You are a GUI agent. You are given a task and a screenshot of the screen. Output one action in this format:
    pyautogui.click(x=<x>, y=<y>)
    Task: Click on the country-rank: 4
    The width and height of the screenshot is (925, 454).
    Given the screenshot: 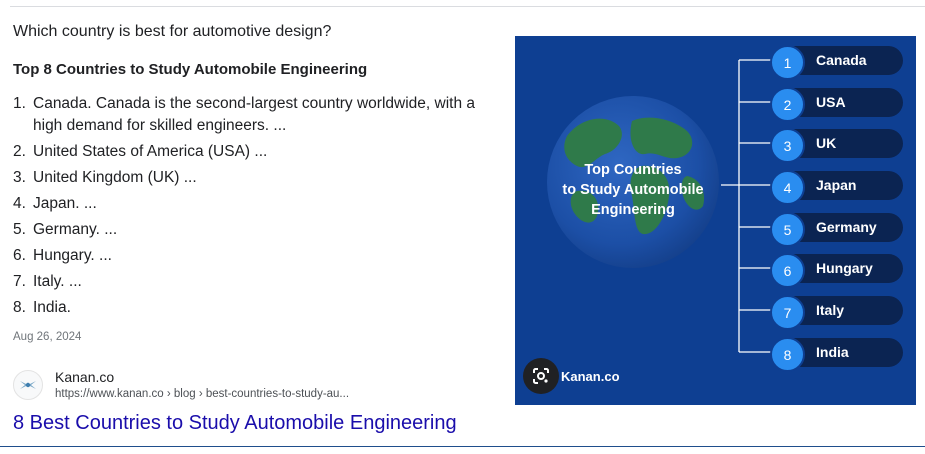 What is the action you would take?
    pyautogui.click(x=787, y=187)
    